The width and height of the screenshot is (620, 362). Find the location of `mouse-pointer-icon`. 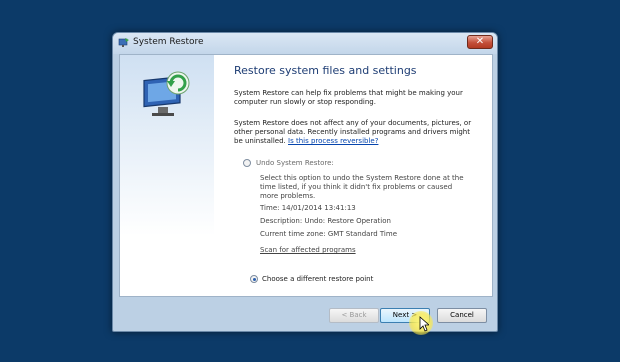

mouse-pointer-icon is located at coordinates (424, 324).